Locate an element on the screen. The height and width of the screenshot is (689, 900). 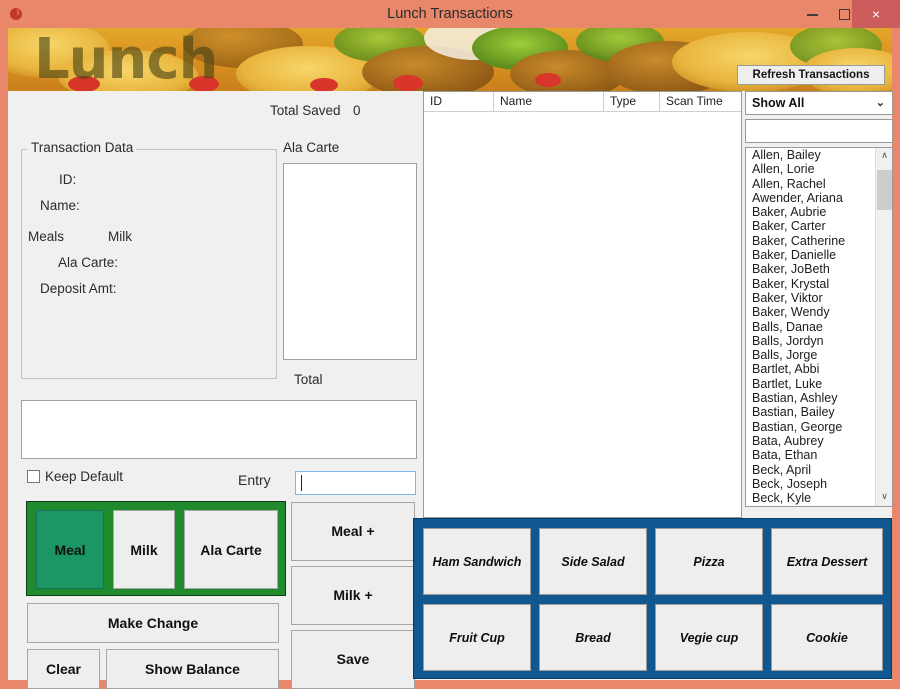
notes-textarea is located at coordinates (219, 429).